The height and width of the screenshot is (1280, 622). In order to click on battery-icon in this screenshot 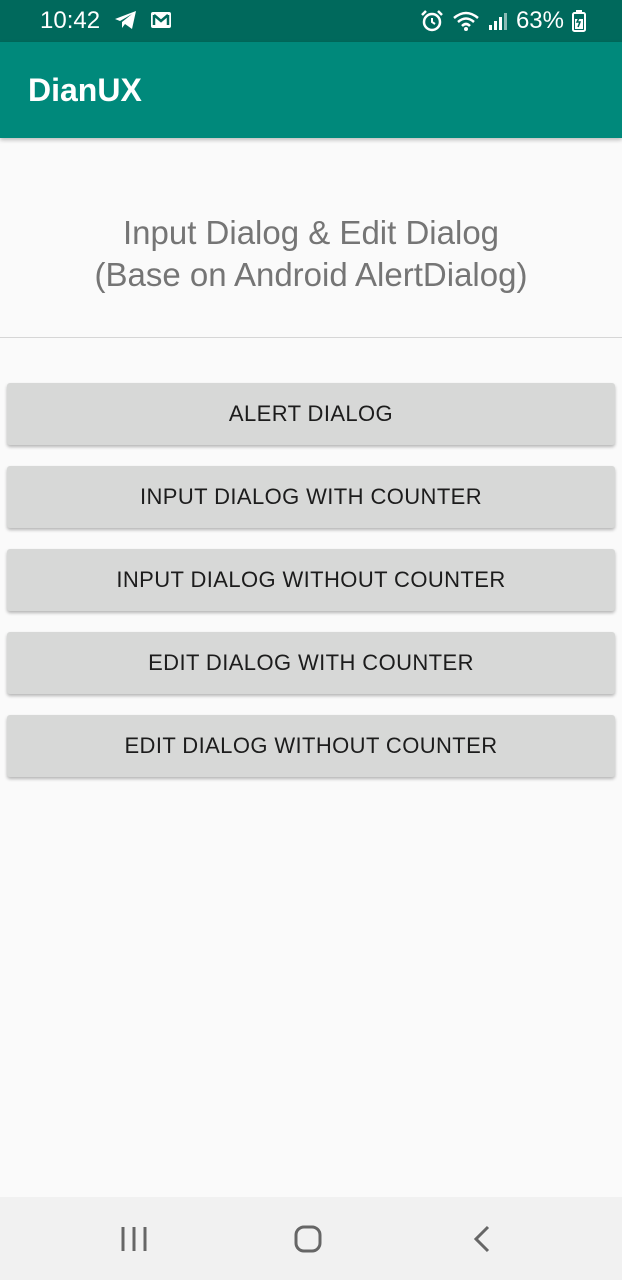, I will do `click(579, 21)`.